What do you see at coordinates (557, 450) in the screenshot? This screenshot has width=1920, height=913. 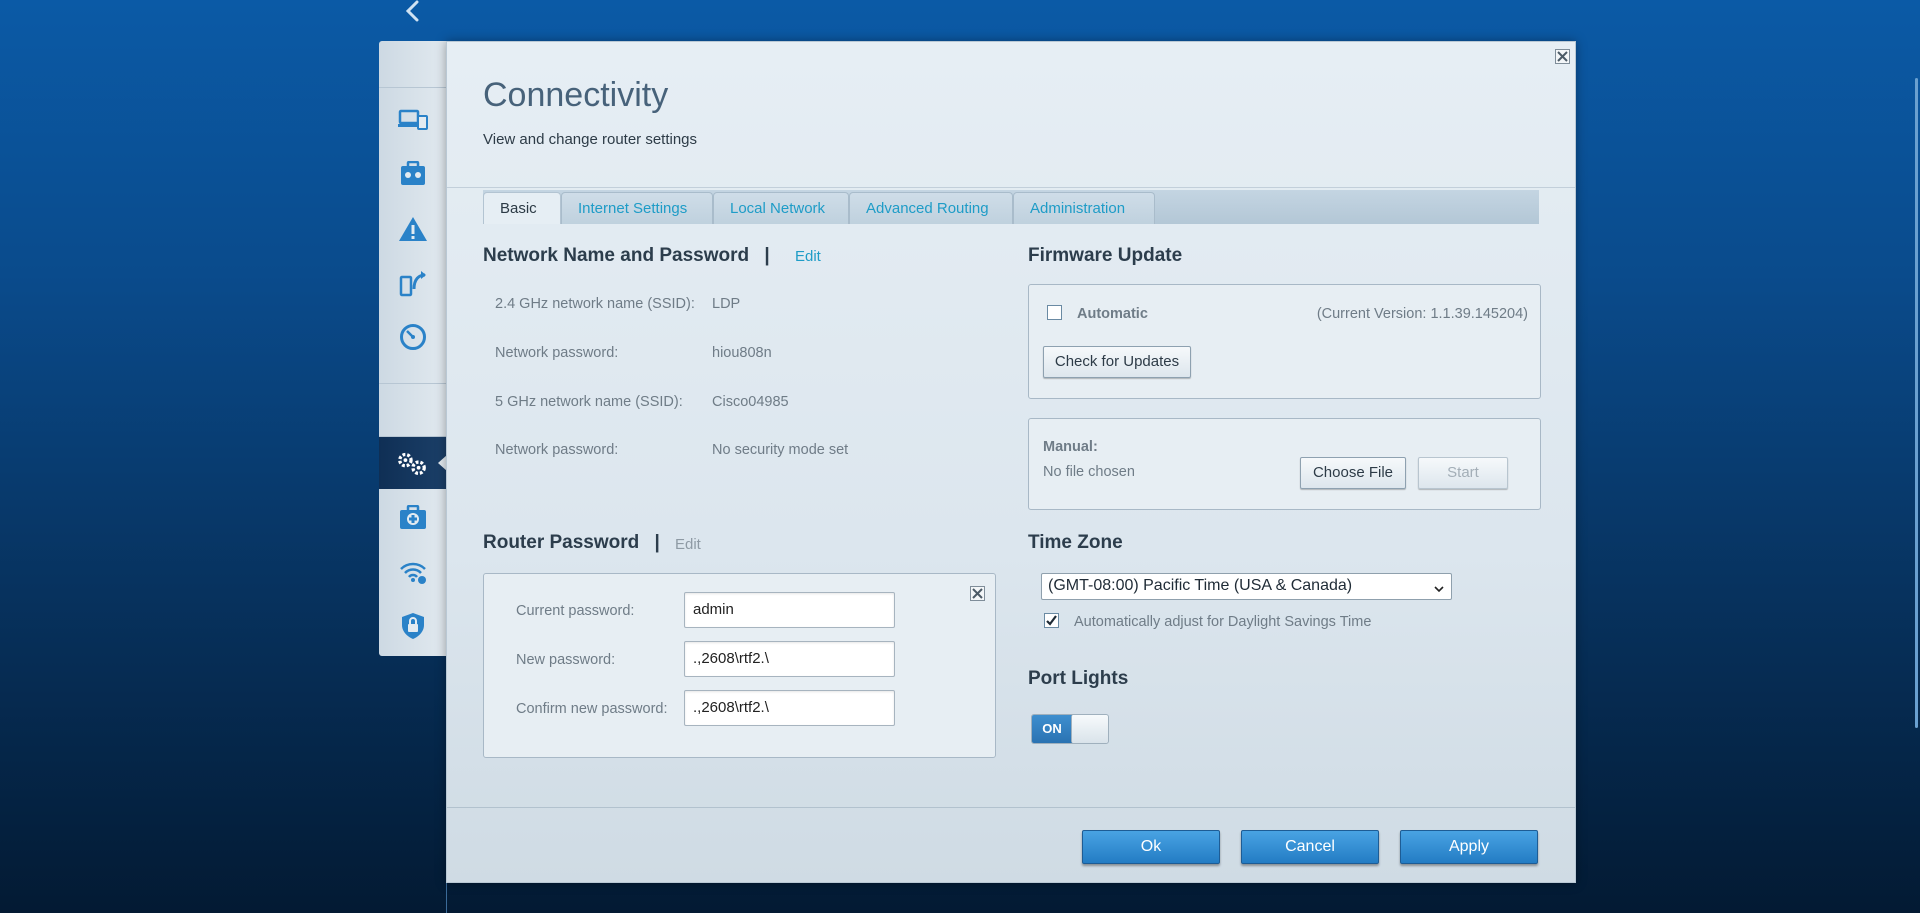 I see `password-5-label: Network password:` at bounding box center [557, 450].